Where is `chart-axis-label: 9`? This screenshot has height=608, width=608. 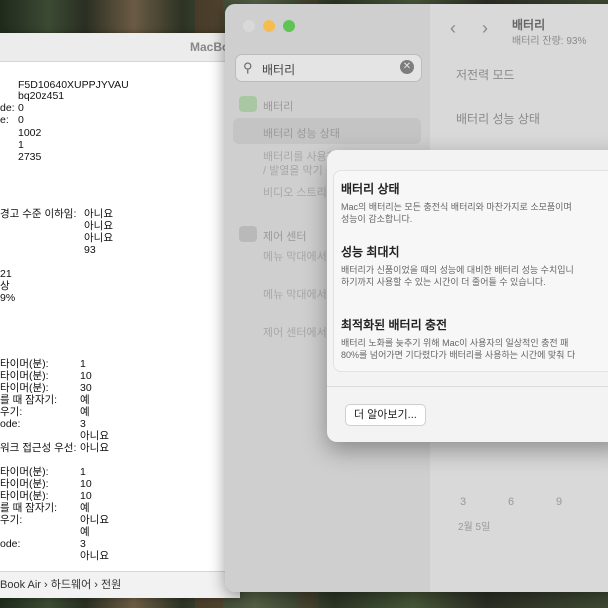
chart-axis-label: 9 is located at coordinates (559, 502).